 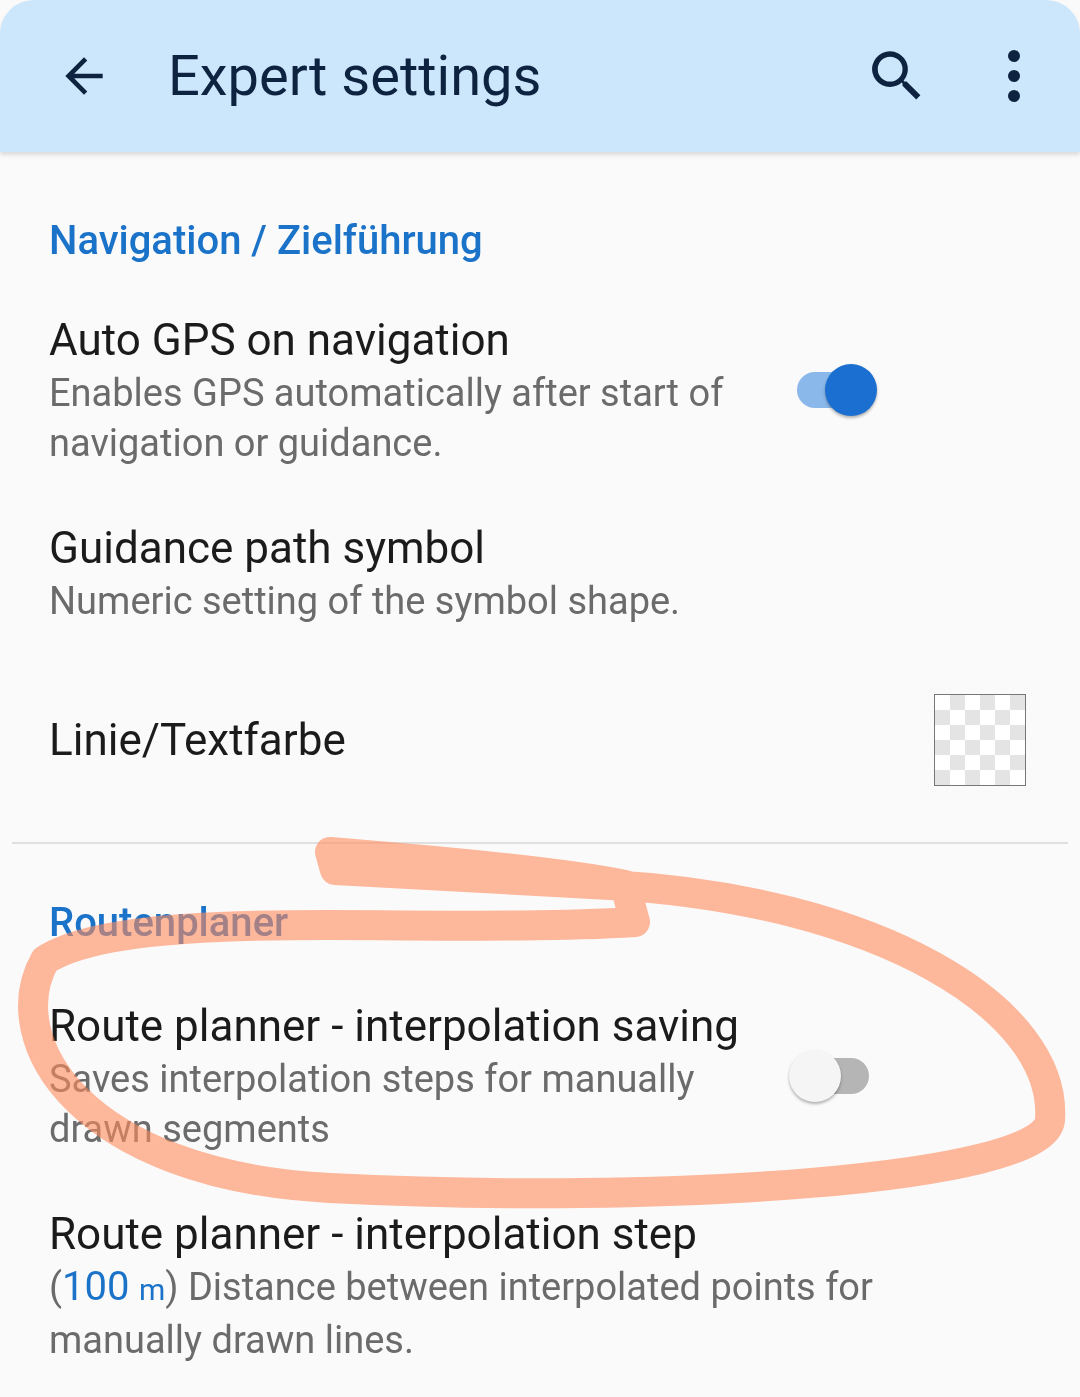 What do you see at coordinates (355, 76) in the screenshot?
I see `screen-title: Expert settings` at bounding box center [355, 76].